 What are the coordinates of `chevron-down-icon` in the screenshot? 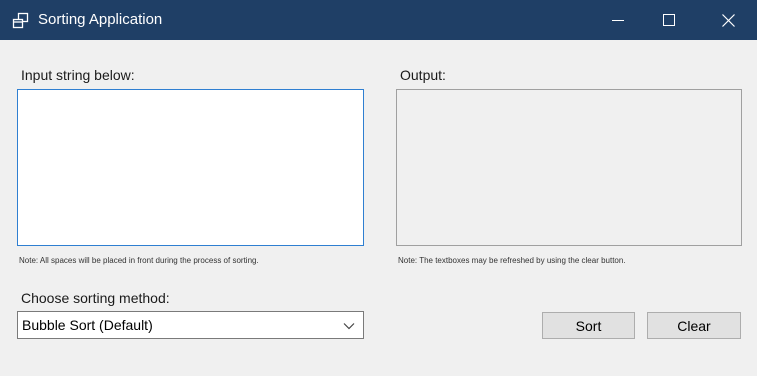 It's located at (349, 326).